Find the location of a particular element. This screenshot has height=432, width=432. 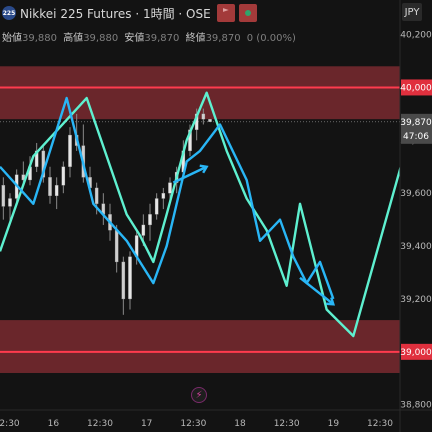

price-tick-label: 40,200 is located at coordinates (416, 36).